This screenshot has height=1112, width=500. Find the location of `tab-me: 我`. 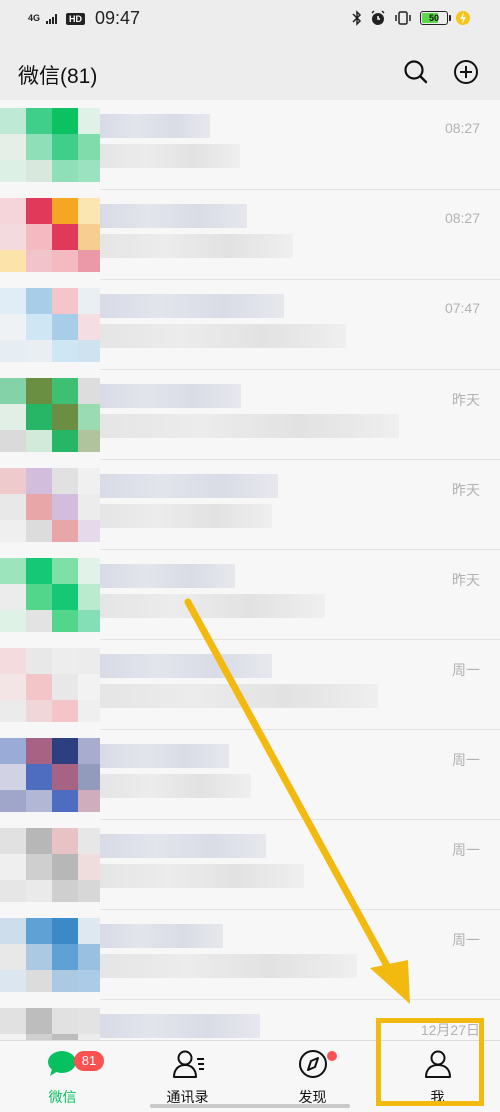

tab-me: 我 is located at coordinates (437, 1076).